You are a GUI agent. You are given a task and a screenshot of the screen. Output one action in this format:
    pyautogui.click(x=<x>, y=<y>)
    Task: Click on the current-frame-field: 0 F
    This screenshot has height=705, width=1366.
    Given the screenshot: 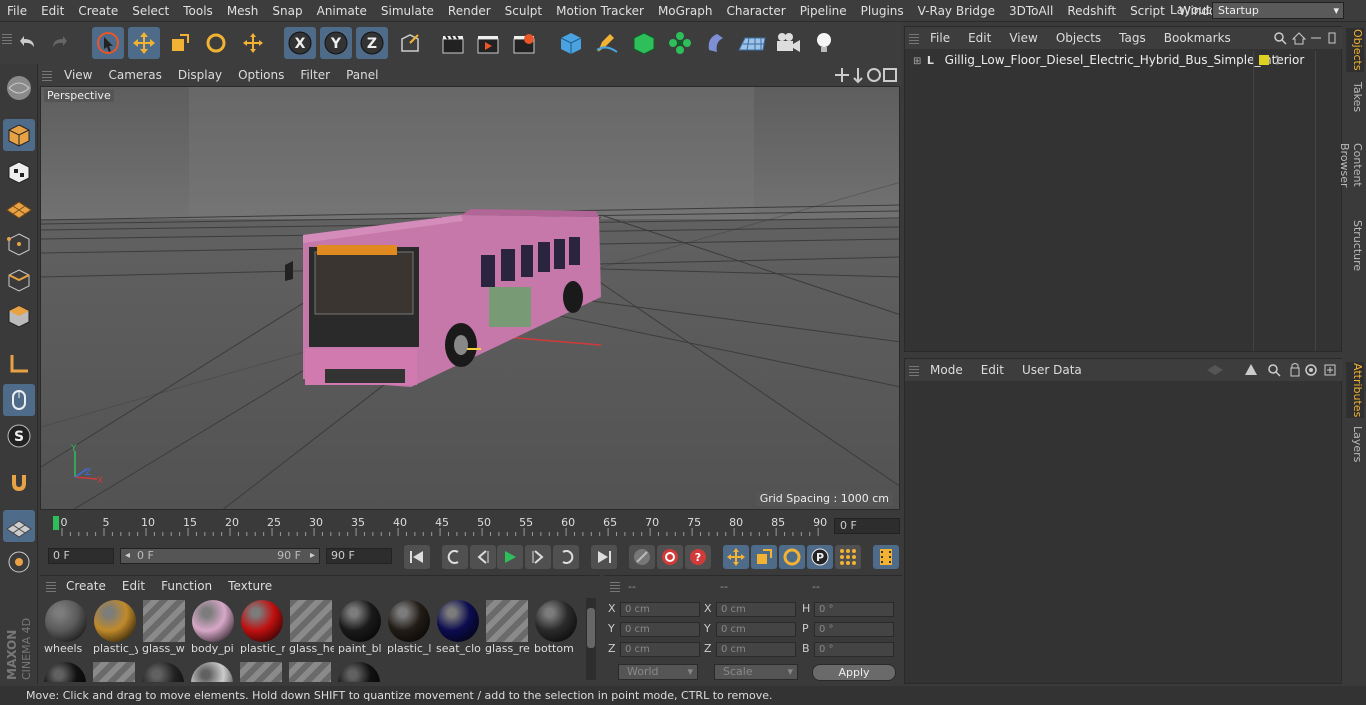 What is the action you would take?
    pyautogui.click(x=867, y=526)
    